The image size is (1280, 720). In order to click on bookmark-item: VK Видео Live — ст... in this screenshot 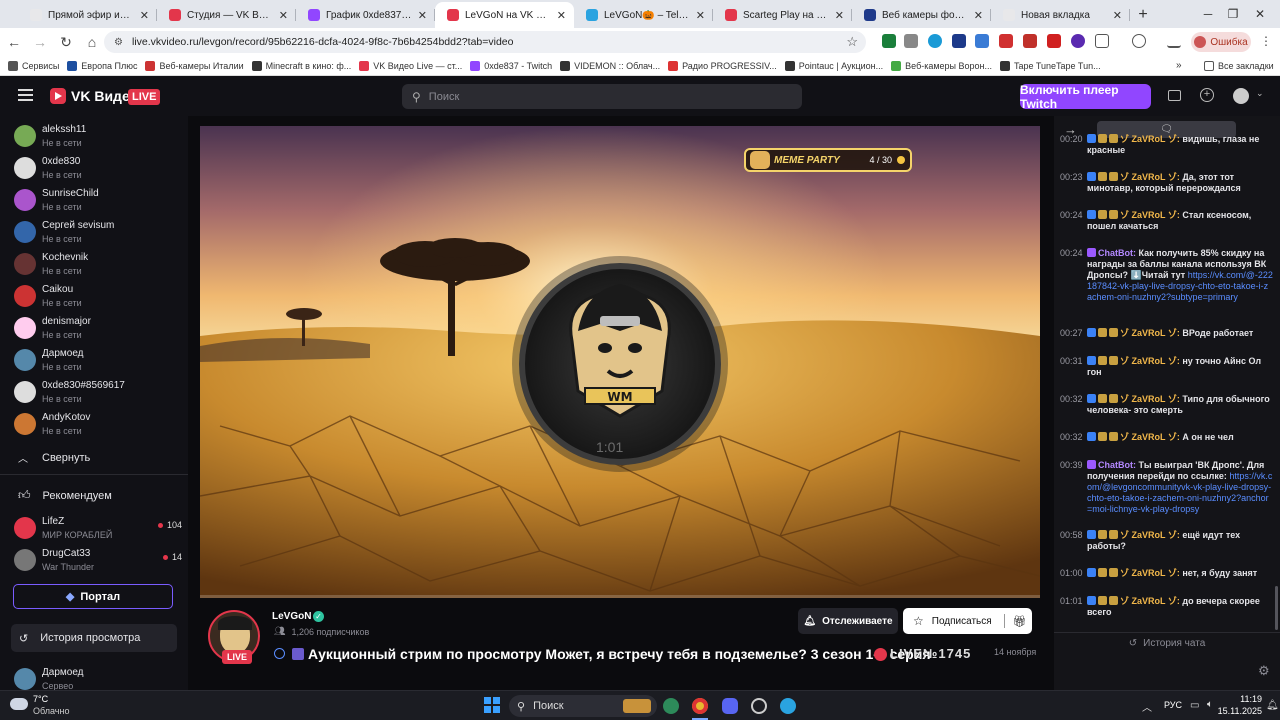, I will do `click(410, 65)`.